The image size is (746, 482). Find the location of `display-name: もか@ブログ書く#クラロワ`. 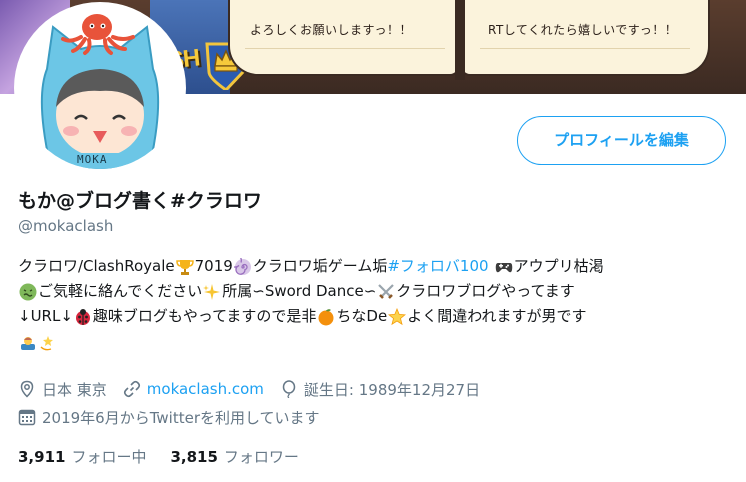

display-name: もか@ブログ書く#クラロワ is located at coordinates (140, 201).